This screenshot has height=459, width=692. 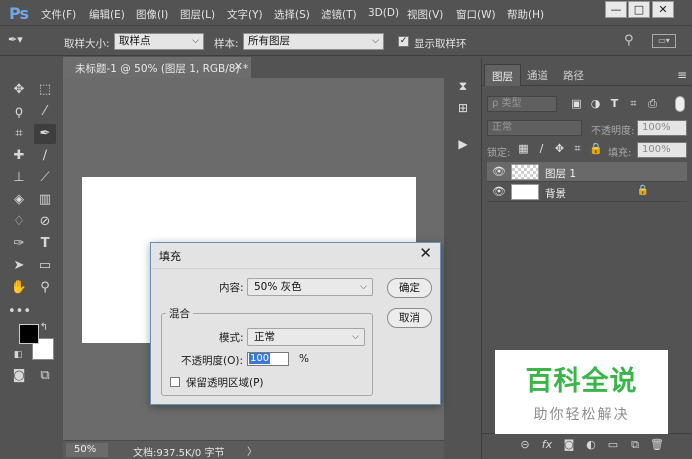 I want to click on blur-tool-icon: ♢, so click(x=19, y=222).